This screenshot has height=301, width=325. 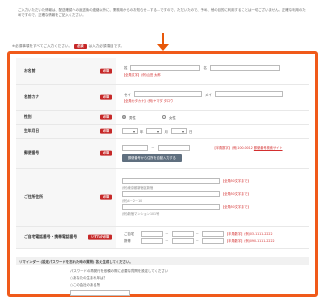 I want to click on mei-kana-label: メイ, so click(x=208, y=94).